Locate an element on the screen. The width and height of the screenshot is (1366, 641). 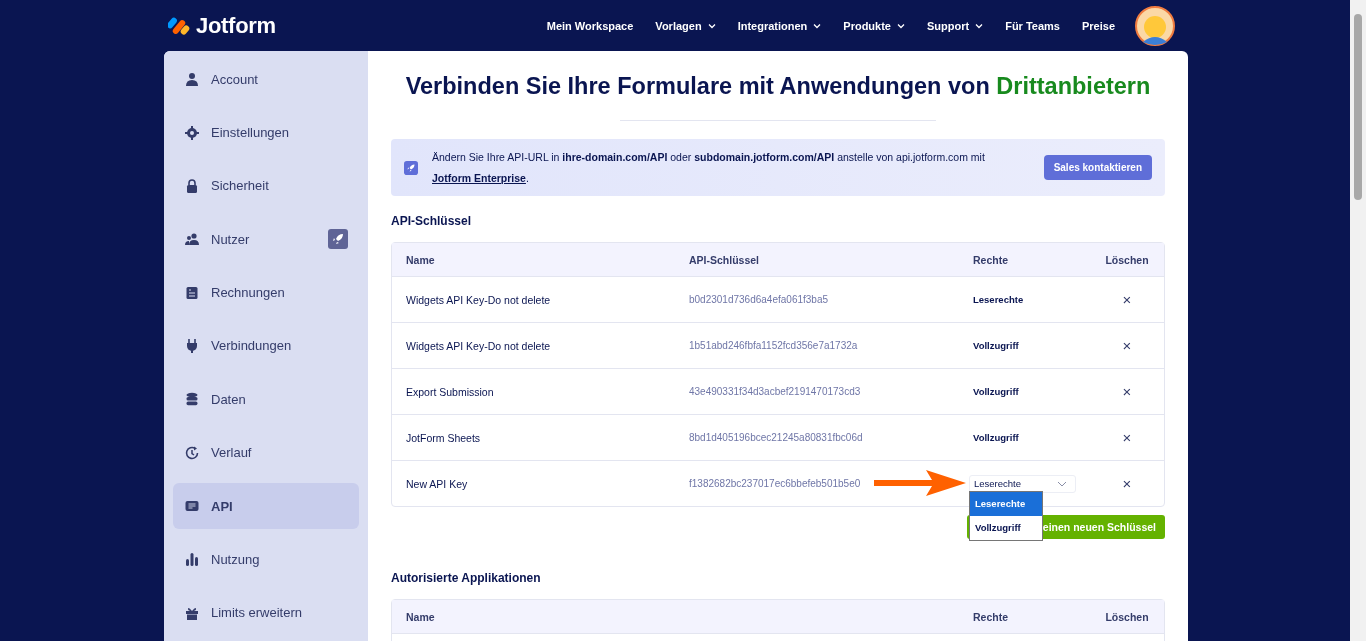
table-cell-text: Export Submission is located at coordinates (450, 391).